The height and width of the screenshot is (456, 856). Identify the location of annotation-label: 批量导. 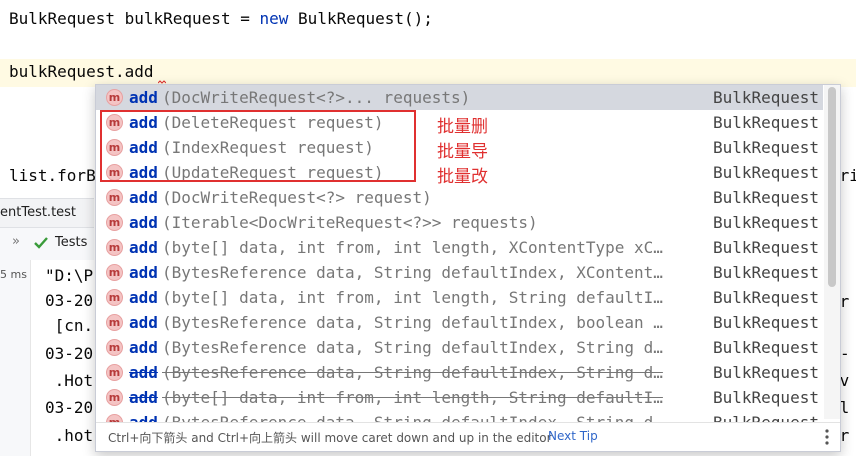
(462, 152).